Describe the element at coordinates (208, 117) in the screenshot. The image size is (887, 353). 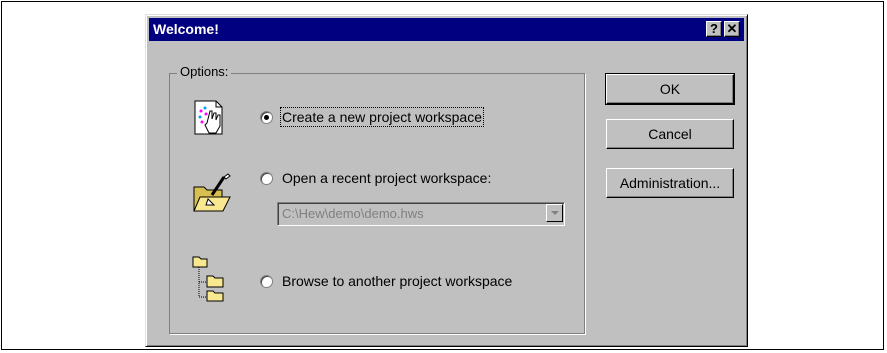
I see `new-project-icon` at that location.